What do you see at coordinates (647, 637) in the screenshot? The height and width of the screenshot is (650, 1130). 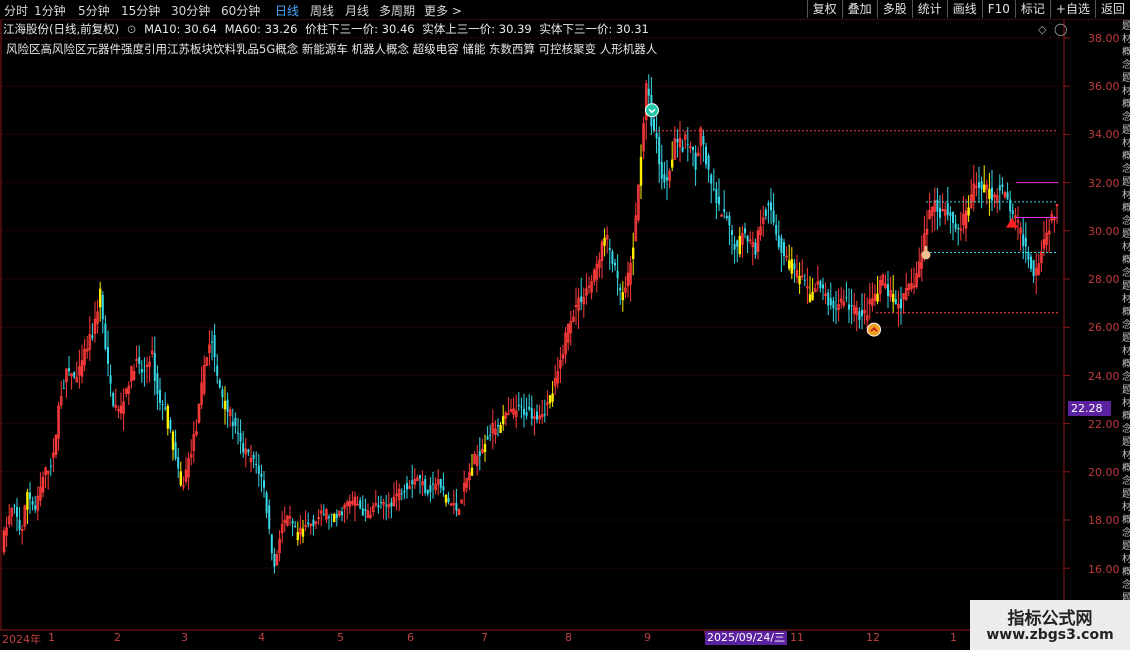 I see `x-label-sep: 9` at bounding box center [647, 637].